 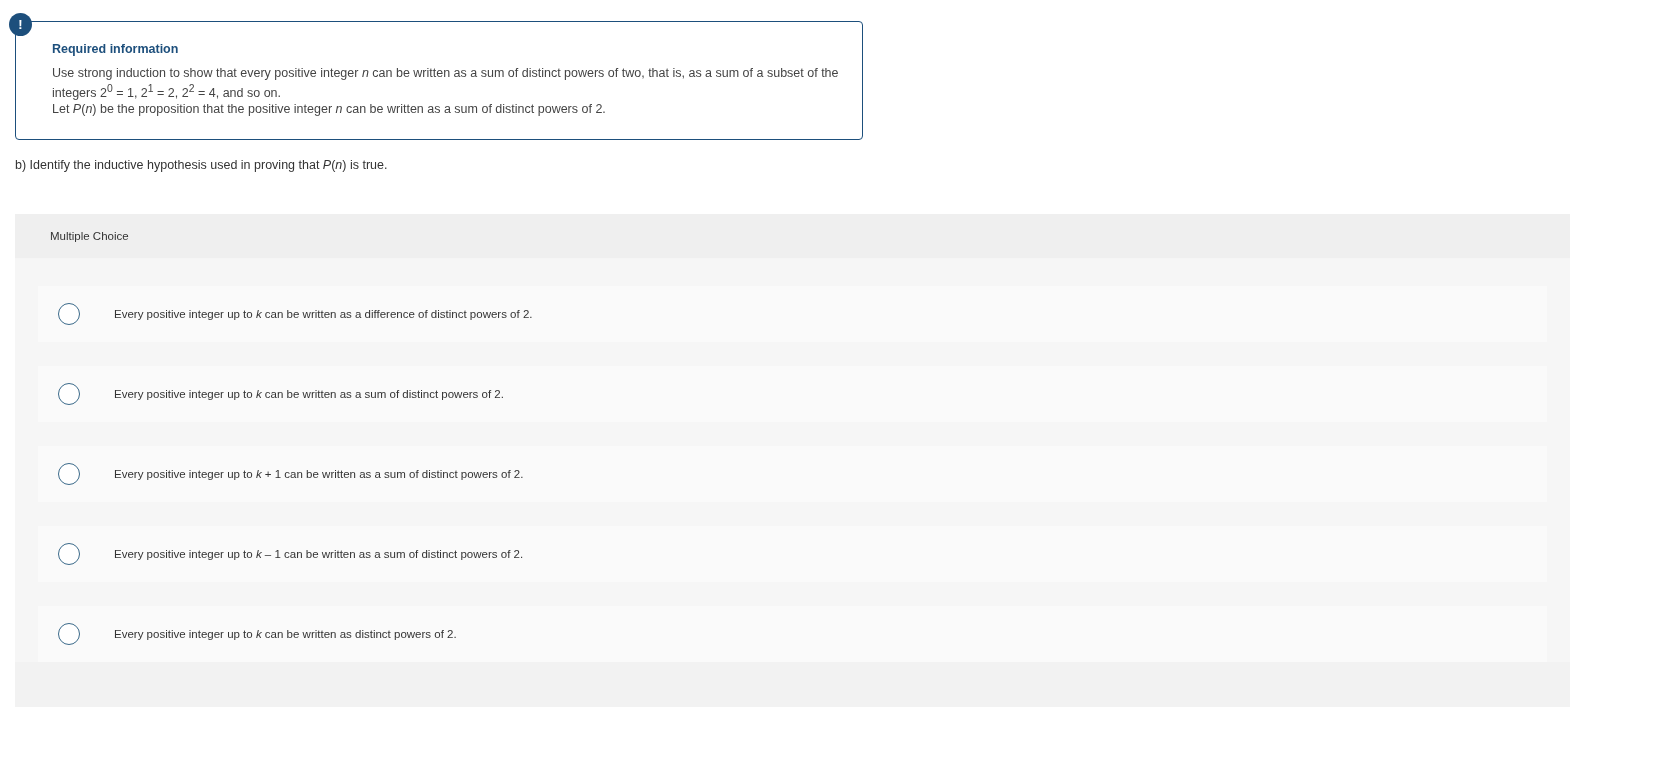 What do you see at coordinates (20, 24) in the screenshot?
I see `alert-badge: !` at bounding box center [20, 24].